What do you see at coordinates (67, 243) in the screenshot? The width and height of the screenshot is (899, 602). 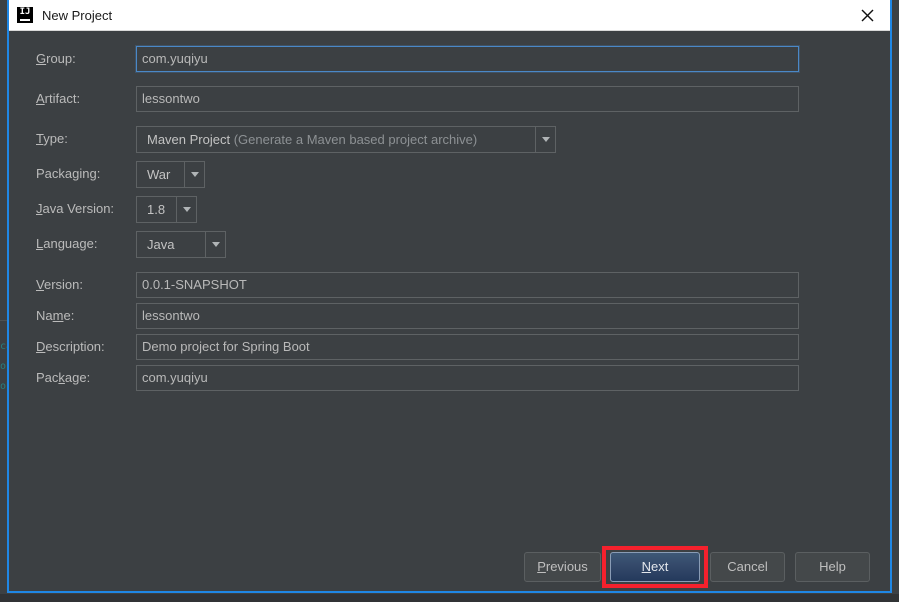 I see `label-language: Language:` at bounding box center [67, 243].